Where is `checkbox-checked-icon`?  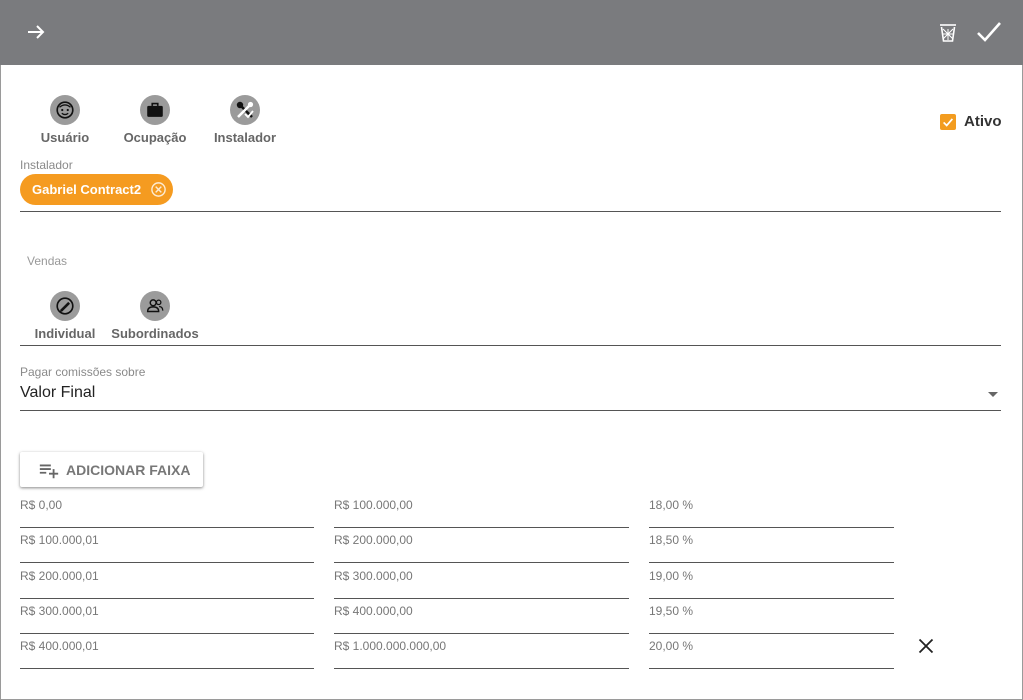 checkbox-checked-icon is located at coordinates (948, 121).